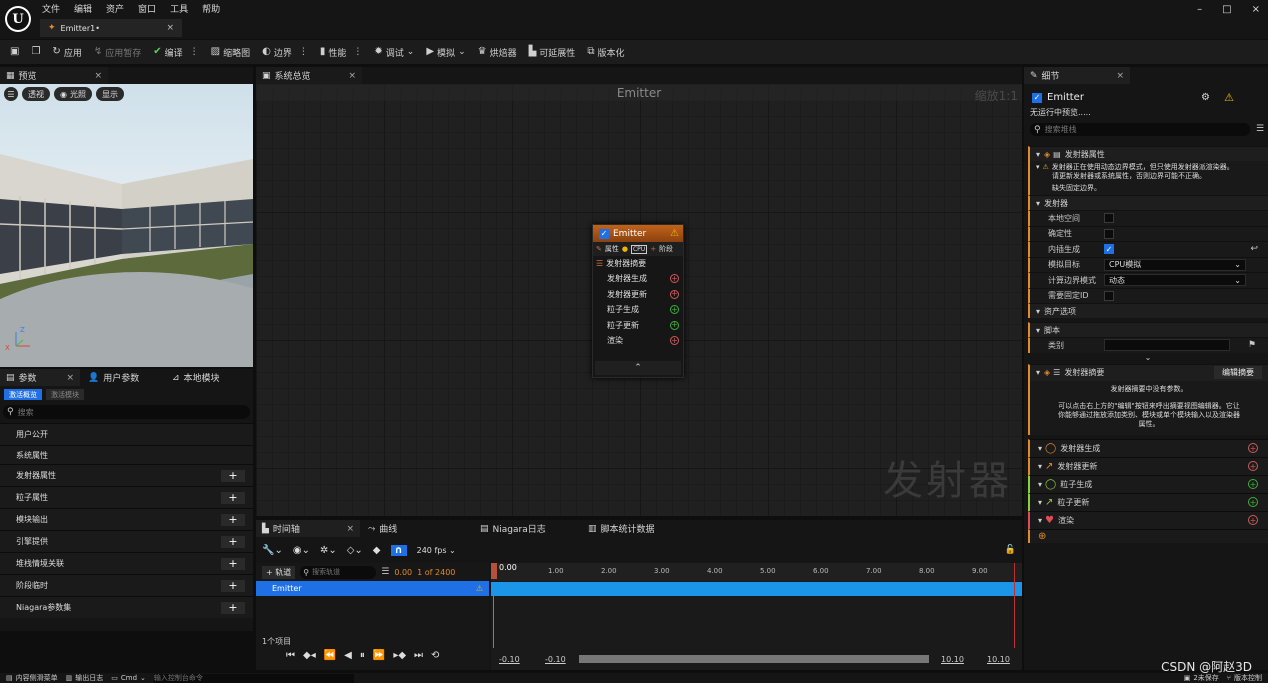 This screenshot has width=1268, height=683. I want to click on output-log-button: ▥ 输出日志, so click(85, 678).